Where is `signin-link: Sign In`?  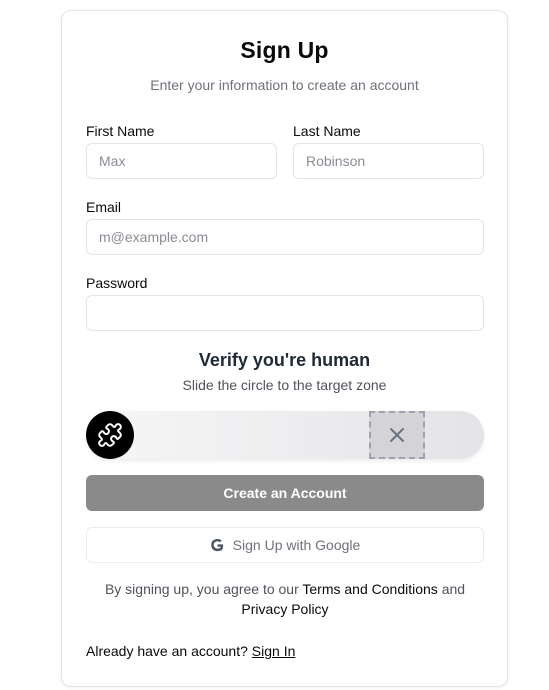
signin-link: Sign In is located at coordinates (274, 651).